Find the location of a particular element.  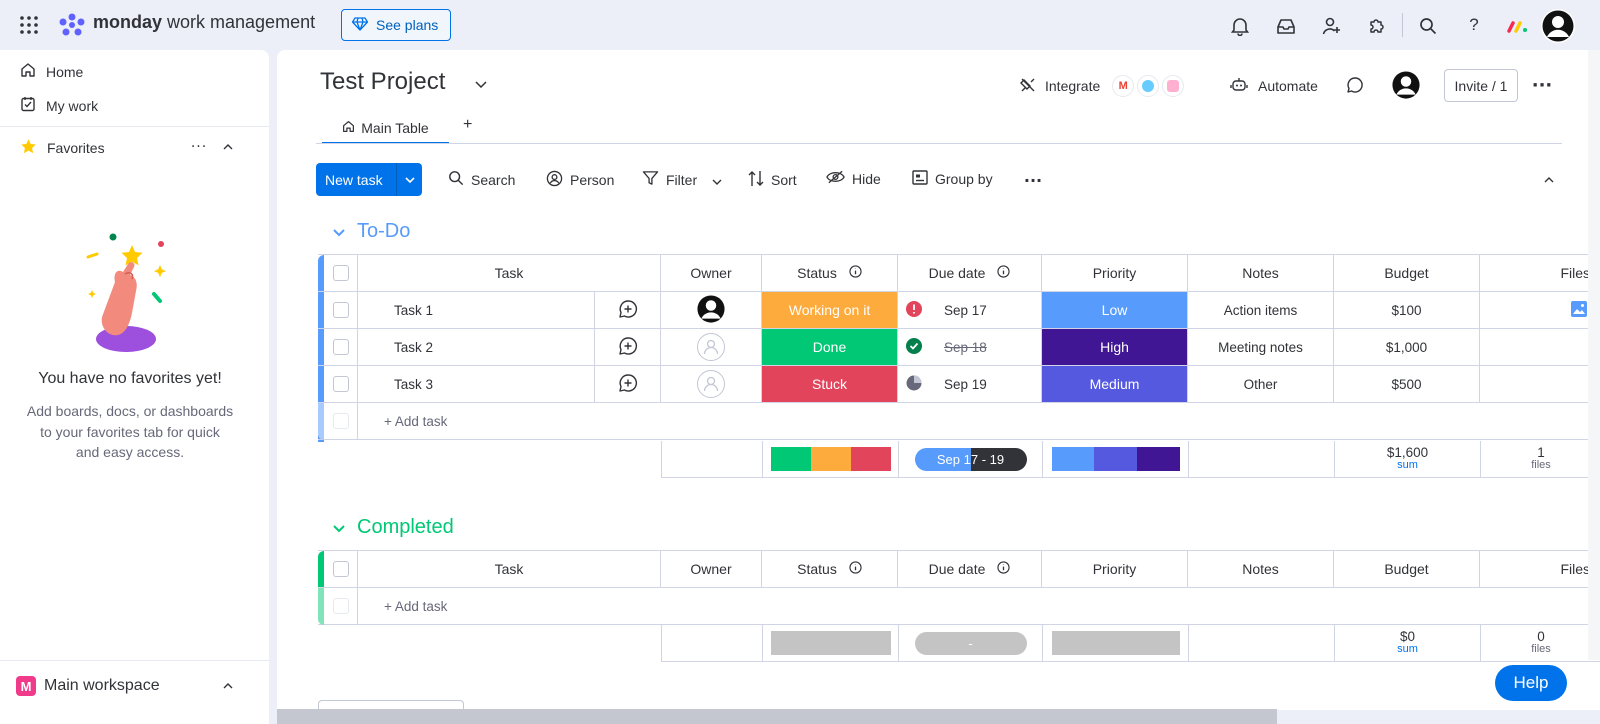

board-more-icon: ··· is located at coordinates (1542, 85).